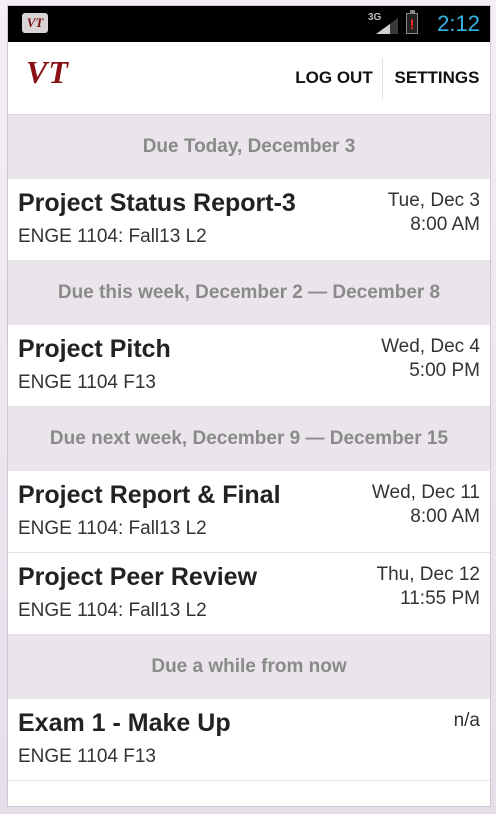 This screenshot has height=814, width=496. Describe the element at coordinates (249, 740) in the screenshot. I see `list-item: Exam 1 - Make Up ENGE 1104 F13 n/a` at that location.